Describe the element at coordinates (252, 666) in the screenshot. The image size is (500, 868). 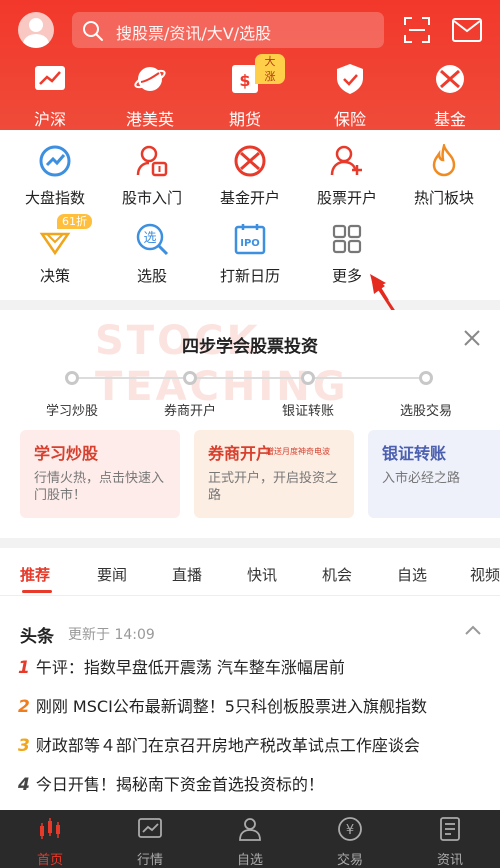
I see `news-item: 1 午评：指数早盘低开震荡 汽车整车涨幅居前` at that location.